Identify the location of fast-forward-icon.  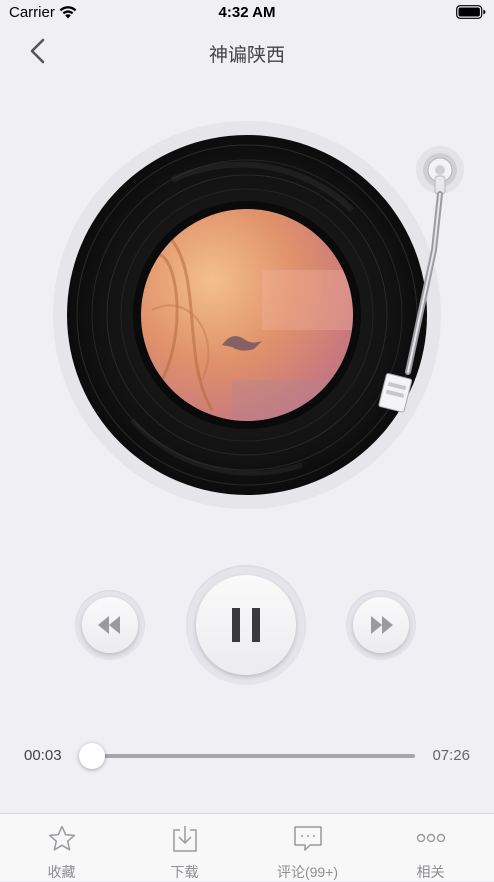
(382, 625).